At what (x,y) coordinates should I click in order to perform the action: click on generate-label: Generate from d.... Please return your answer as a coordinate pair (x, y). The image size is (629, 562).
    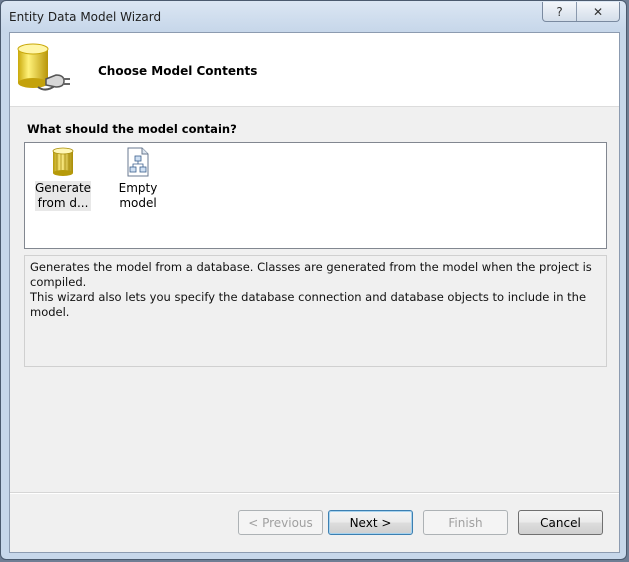
    Looking at the image, I should click on (63, 196).